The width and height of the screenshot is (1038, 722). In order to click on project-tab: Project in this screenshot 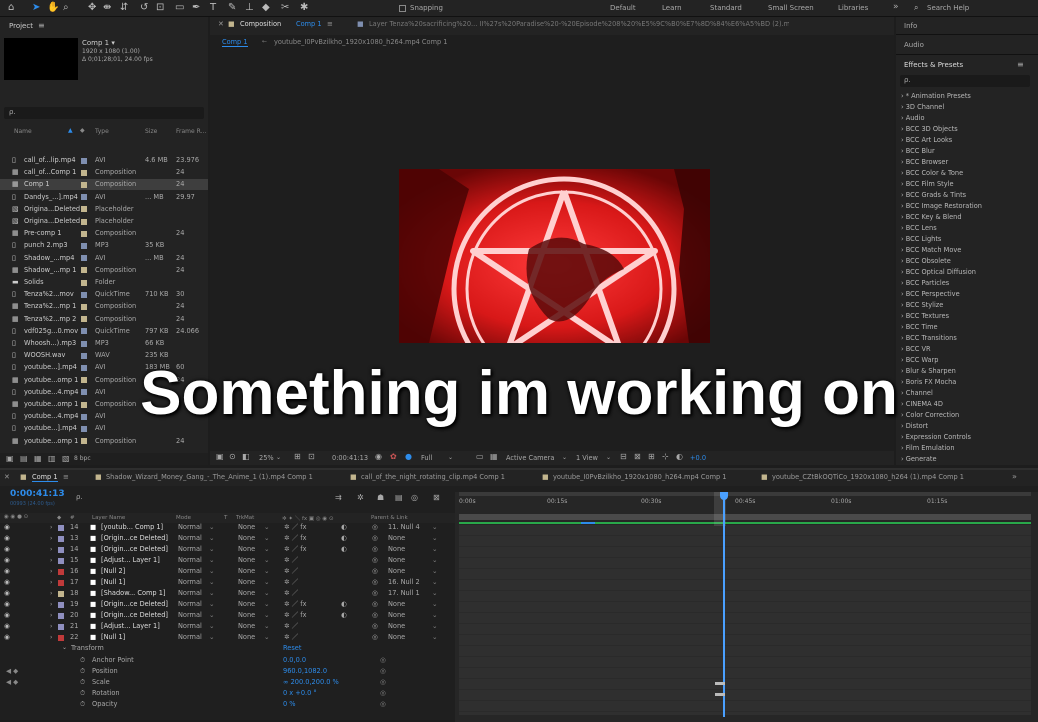, I will do `click(21, 26)`.